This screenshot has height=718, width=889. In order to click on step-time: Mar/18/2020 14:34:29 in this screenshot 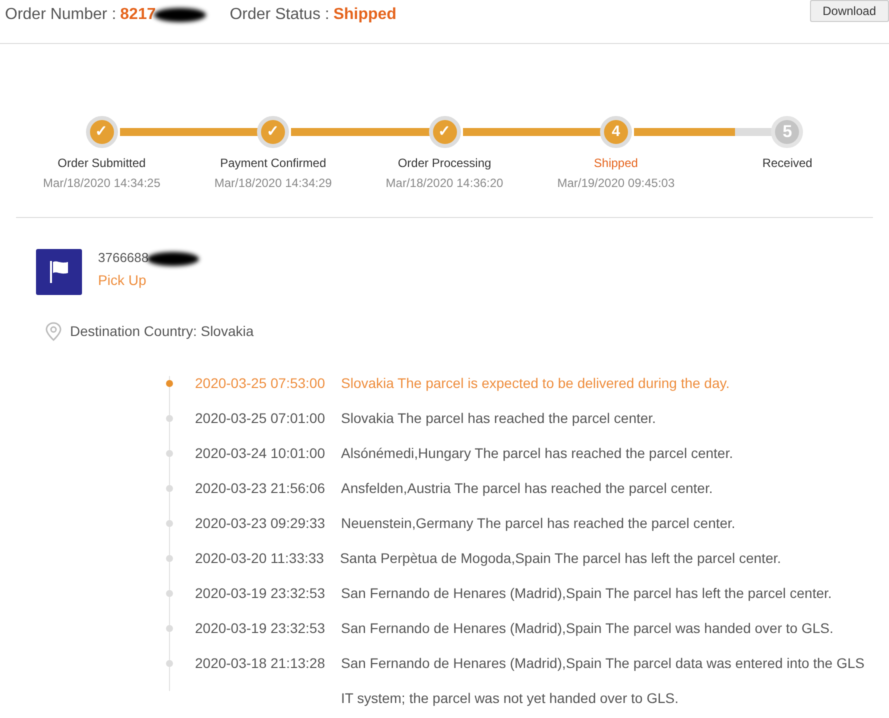, I will do `click(273, 183)`.